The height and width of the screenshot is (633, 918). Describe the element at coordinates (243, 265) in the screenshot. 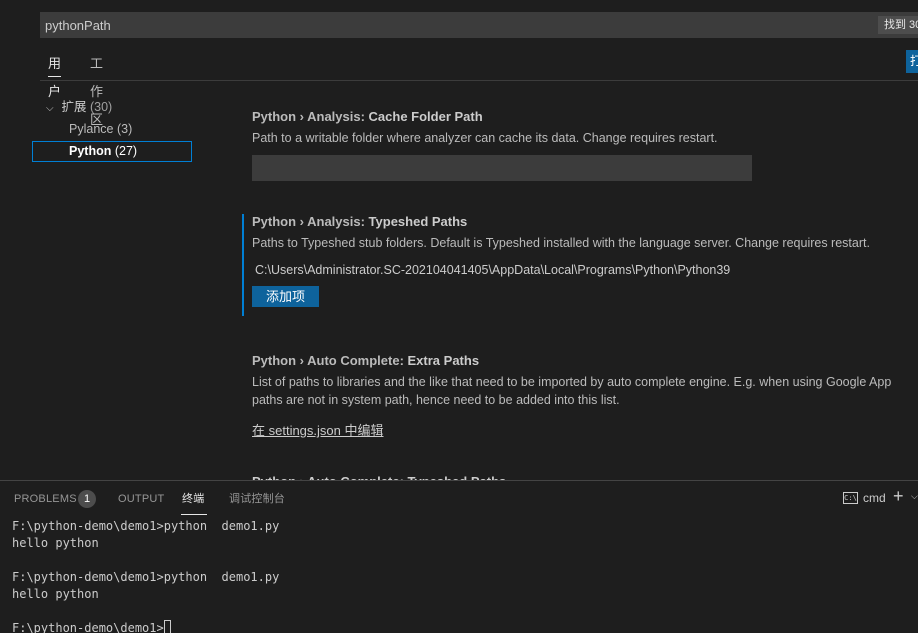

I see `focused-setting-indicator` at that location.